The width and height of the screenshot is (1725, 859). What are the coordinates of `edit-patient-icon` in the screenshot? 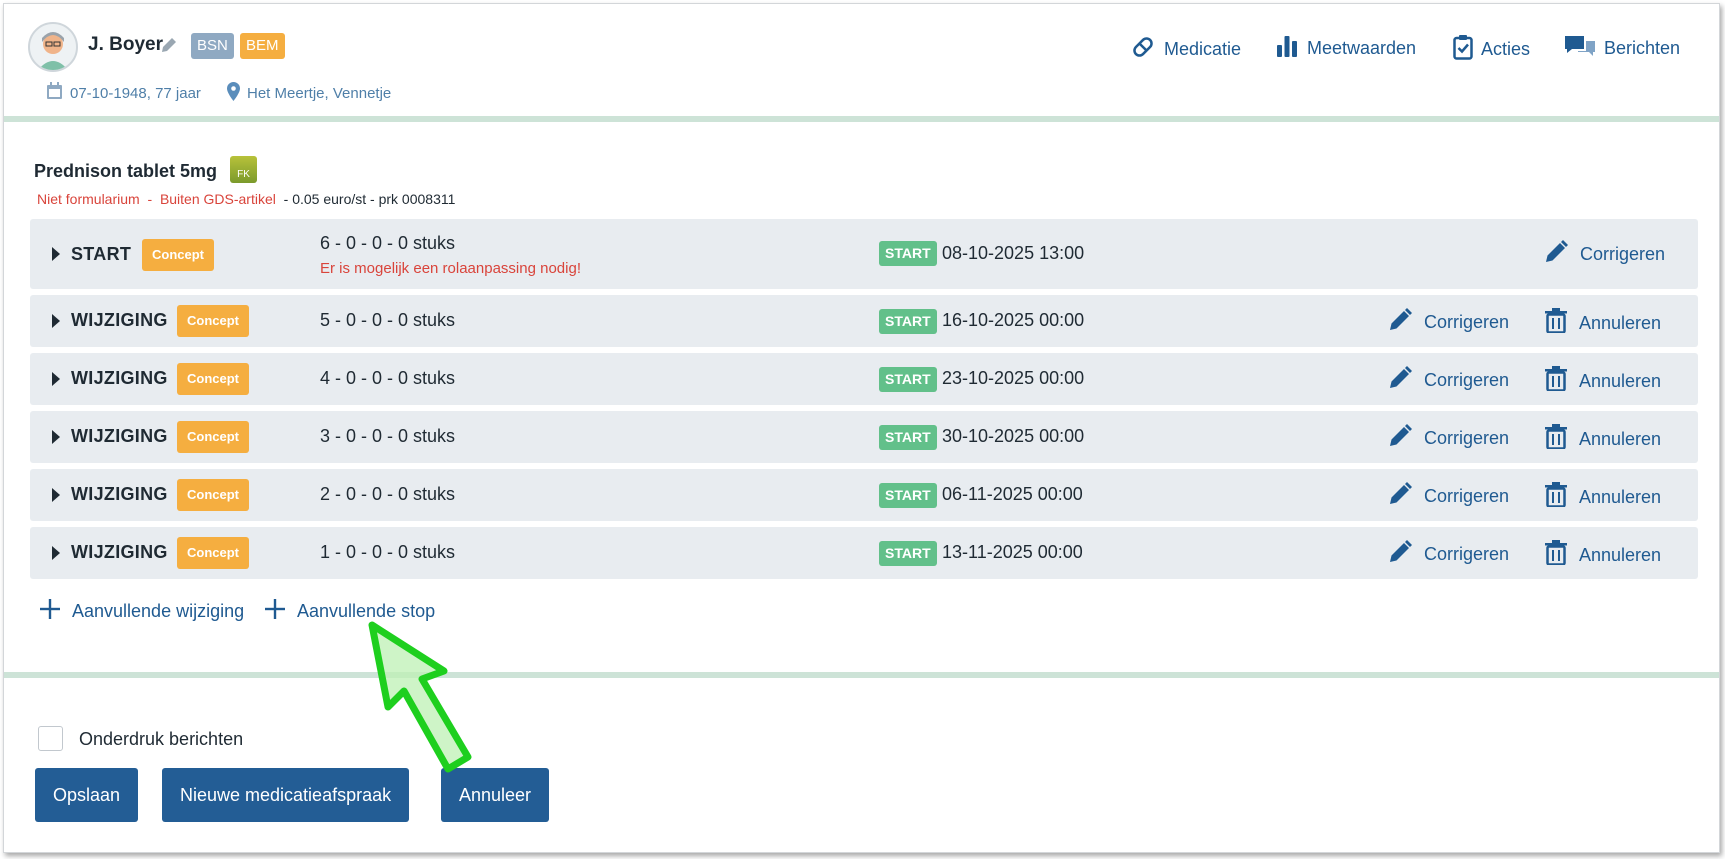 It's located at (169, 47).